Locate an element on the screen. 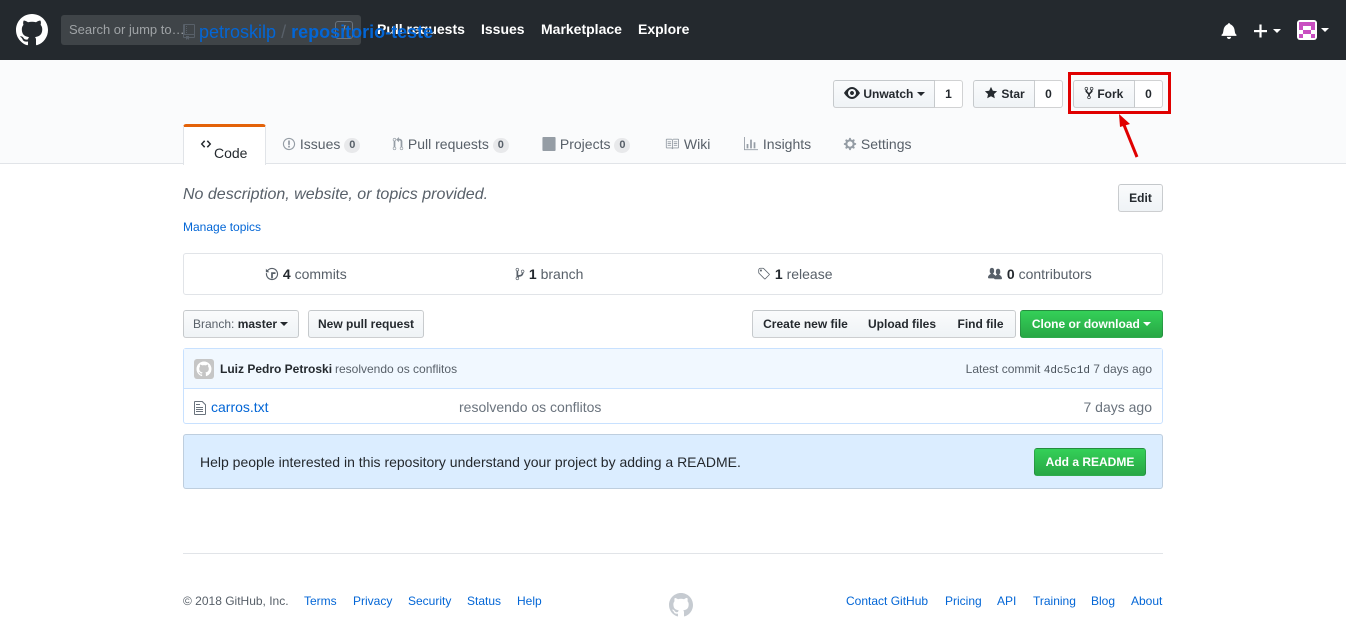 The width and height of the screenshot is (1346, 617). star-button: Star is located at coordinates (1004, 94).